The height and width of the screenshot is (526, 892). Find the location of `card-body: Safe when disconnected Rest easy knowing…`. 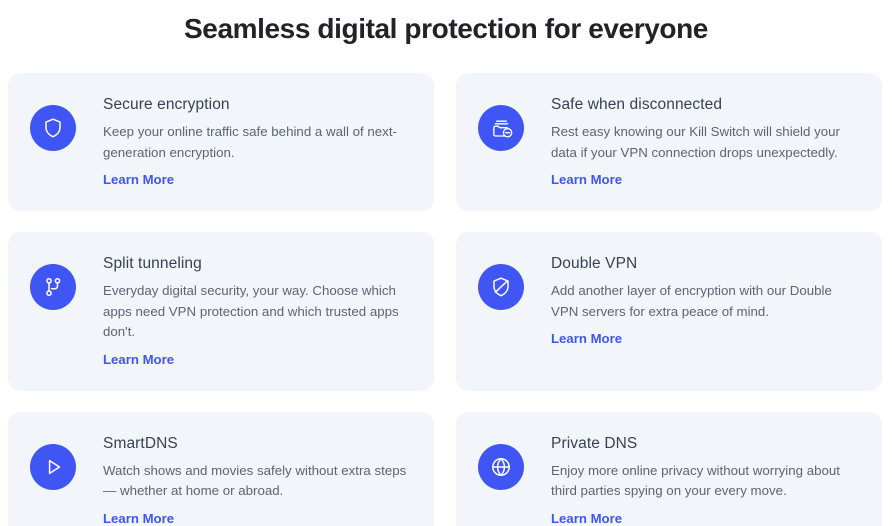

card-body: Safe when disconnected Rest easy knowing… is located at coordinates (706, 142).